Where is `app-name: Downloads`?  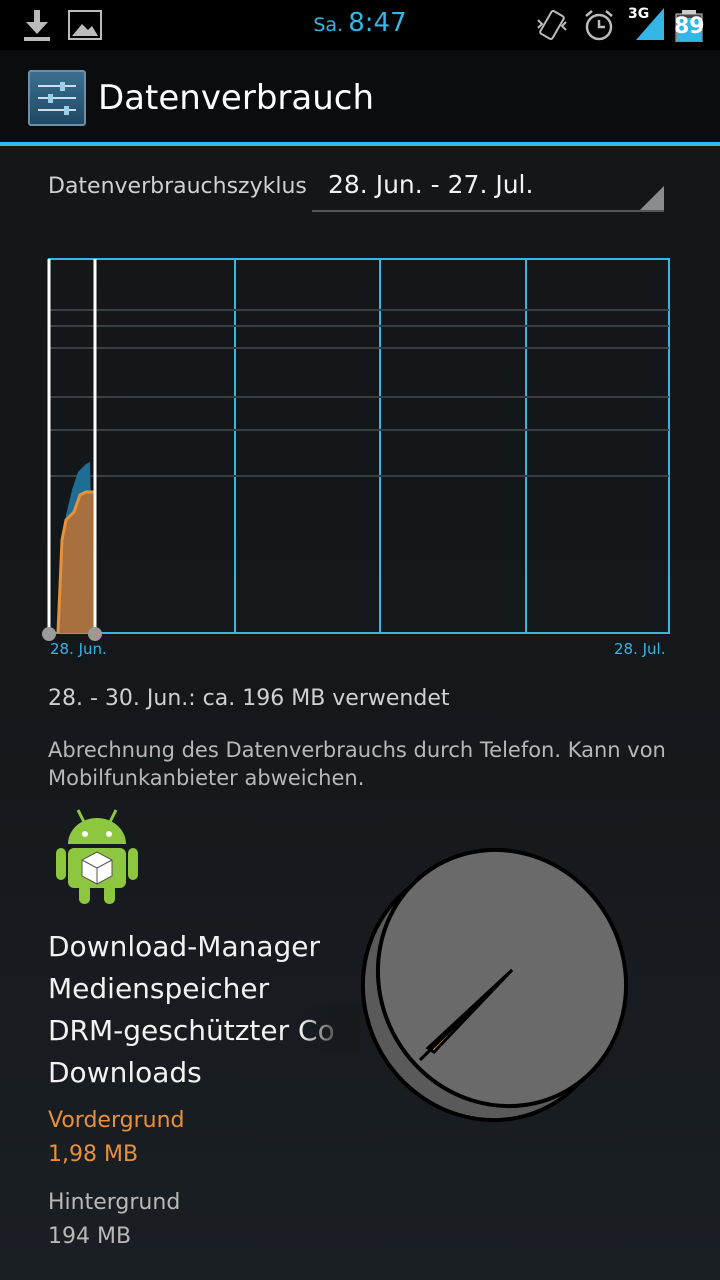
app-name: Downloads is located at coordinates (125, 1072).